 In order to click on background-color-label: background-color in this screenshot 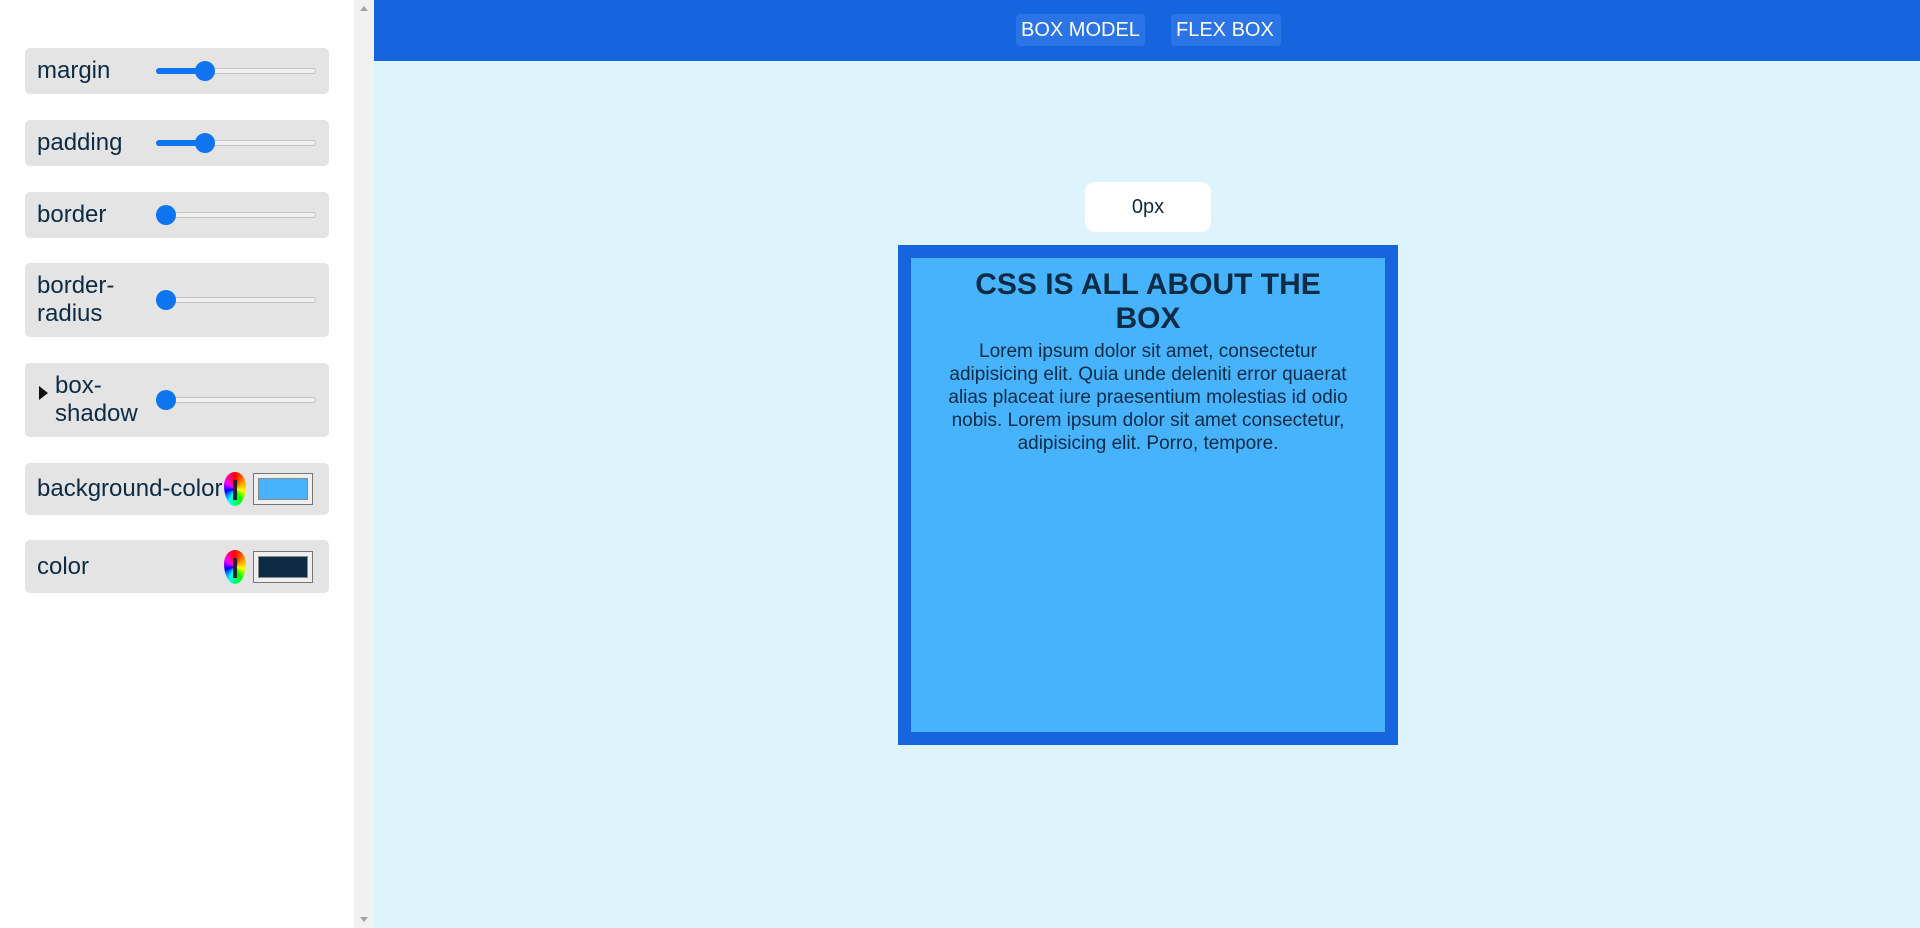, I will do `click(130, 488)`.